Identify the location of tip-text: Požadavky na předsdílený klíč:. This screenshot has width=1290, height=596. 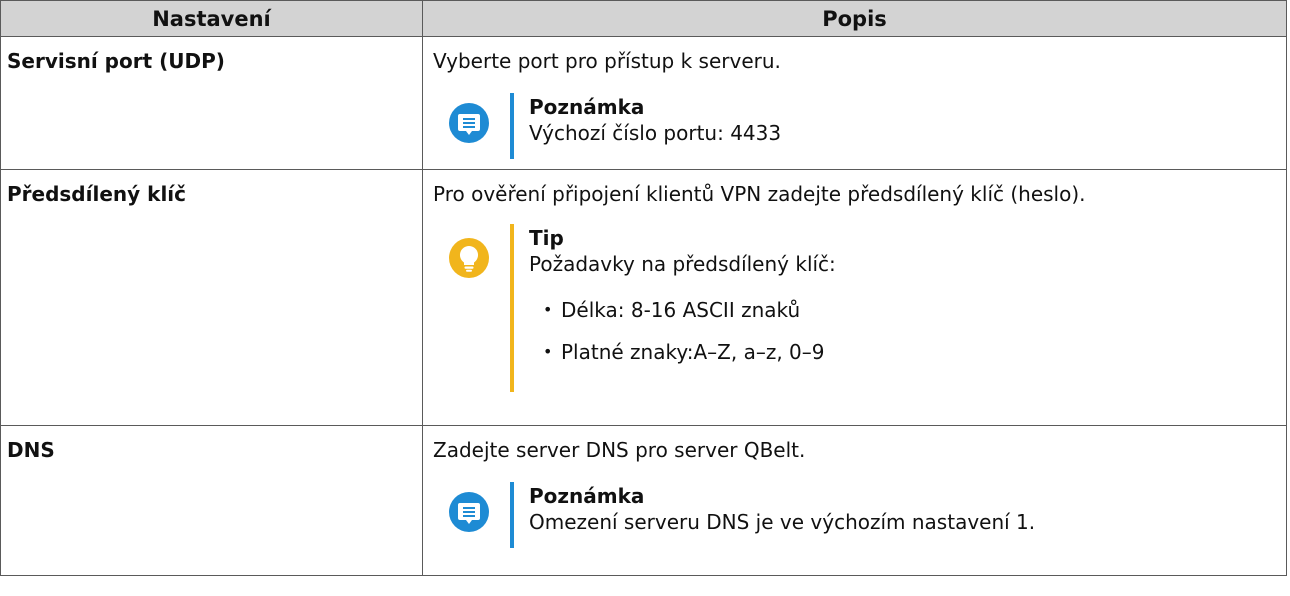
(682, 264).